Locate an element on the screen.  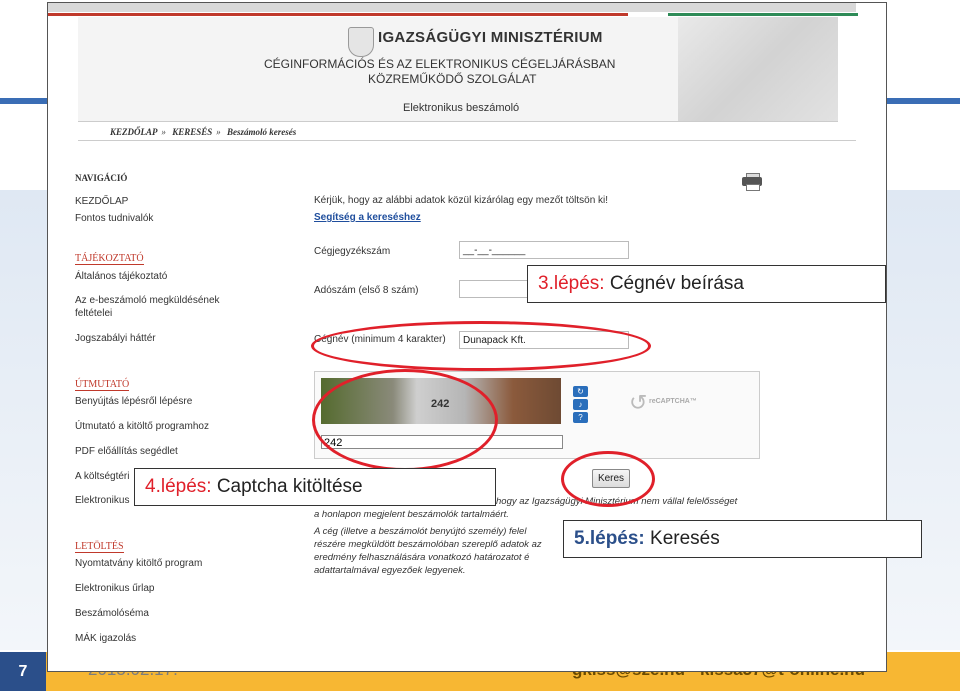
callout-step5-text: Keresés is located at coordinates (685, 538).